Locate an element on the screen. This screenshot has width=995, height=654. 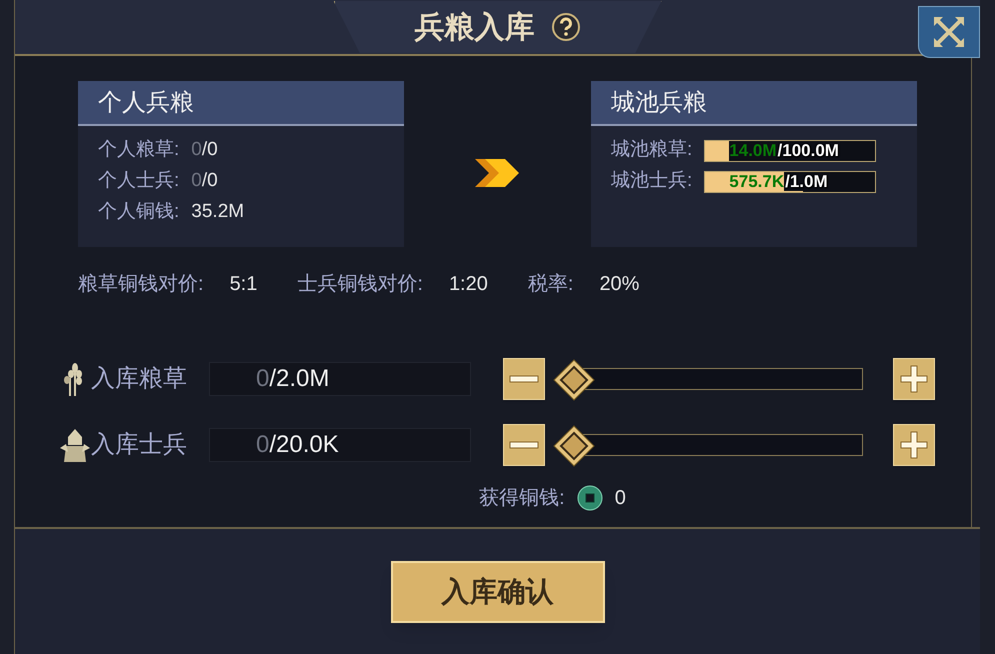
row-label: 城池士兵: is located at coordinates (651, 181).